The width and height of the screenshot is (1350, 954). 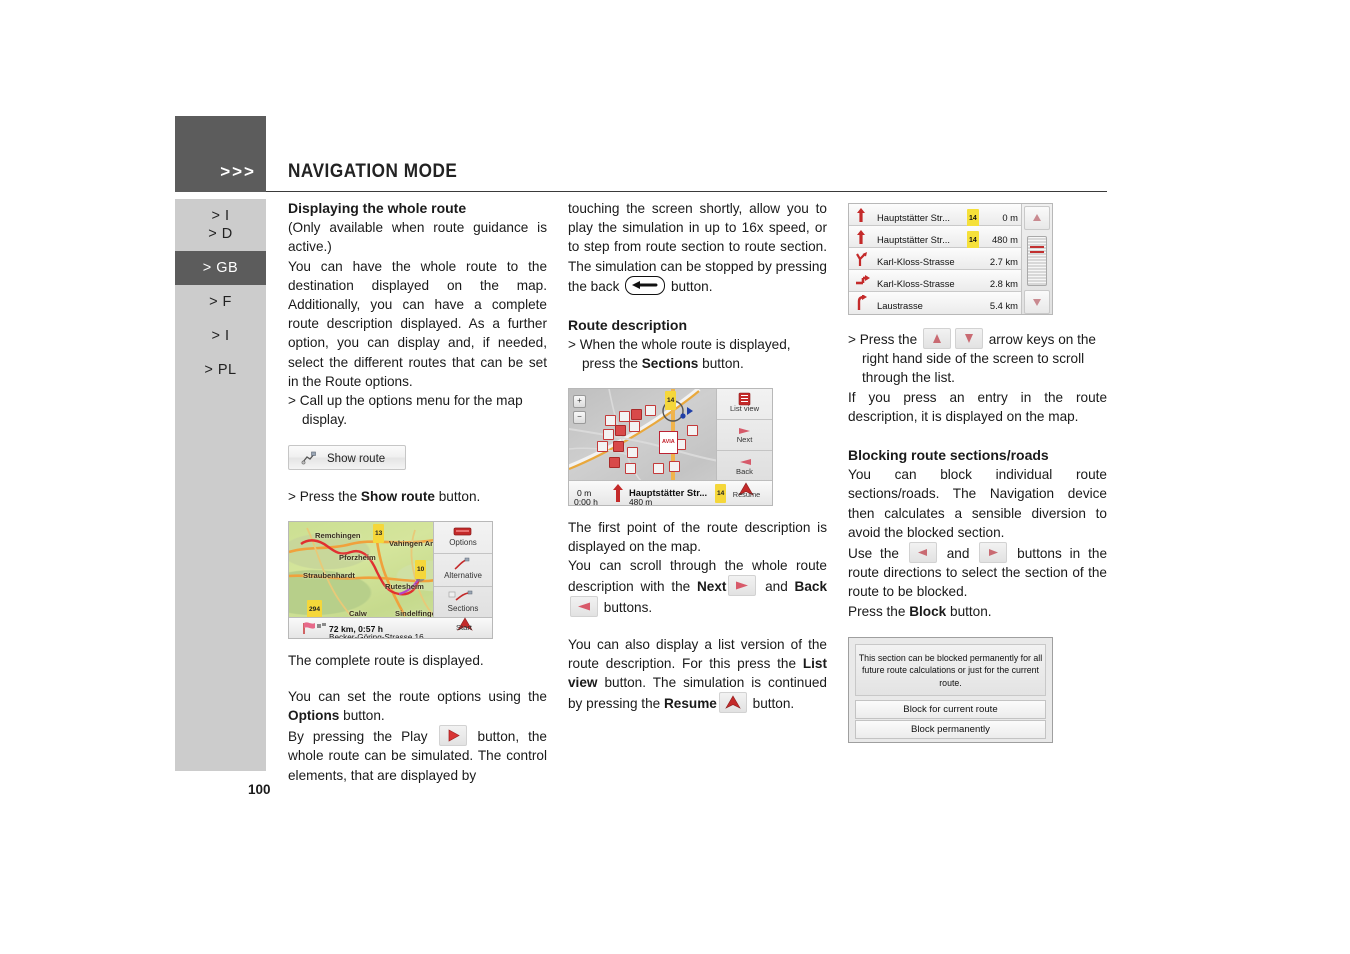 I want to click on page-title: NAVIGATION MODE, so click(x=373, y=171).